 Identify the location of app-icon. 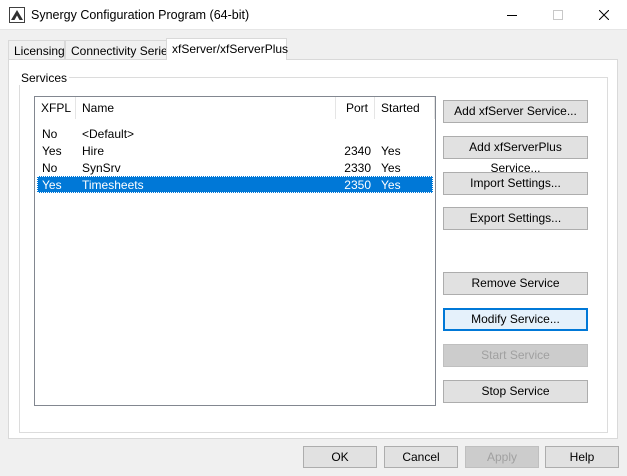
(17, 15).